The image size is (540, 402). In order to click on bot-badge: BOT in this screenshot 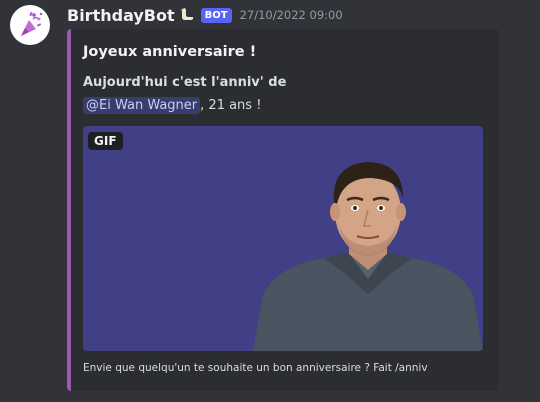, I will do `click(216, 15)`.